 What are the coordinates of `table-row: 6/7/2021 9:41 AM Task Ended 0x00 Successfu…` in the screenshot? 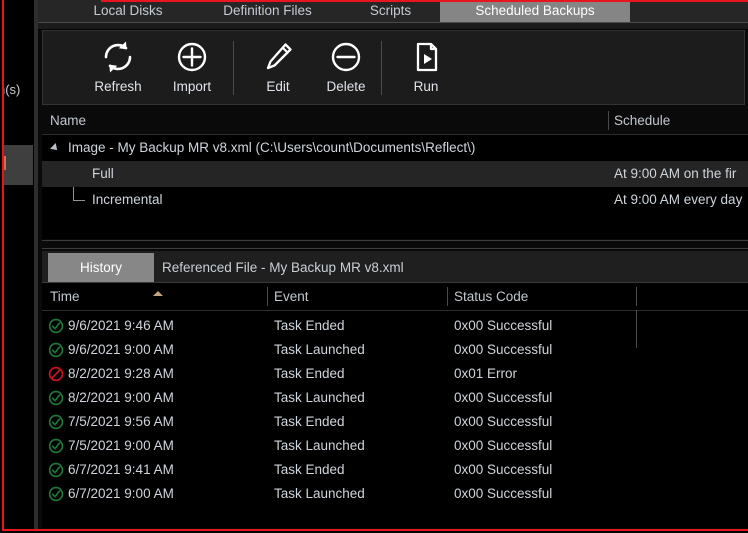 It's located at (395, 470).